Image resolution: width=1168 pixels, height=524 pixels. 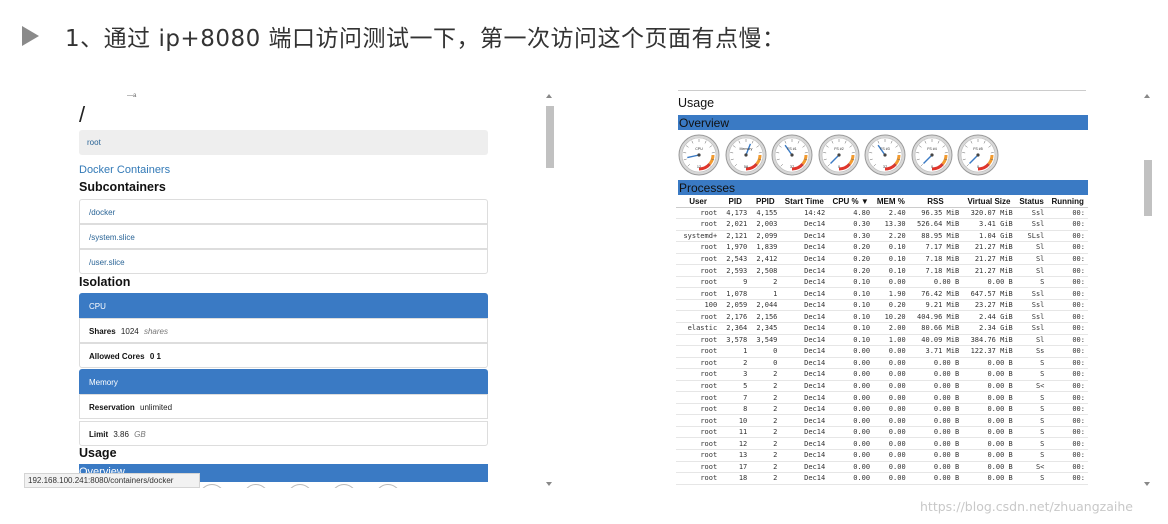 I want to click on docker-containers-link: Docker Containers, so click(x=124, y=170).